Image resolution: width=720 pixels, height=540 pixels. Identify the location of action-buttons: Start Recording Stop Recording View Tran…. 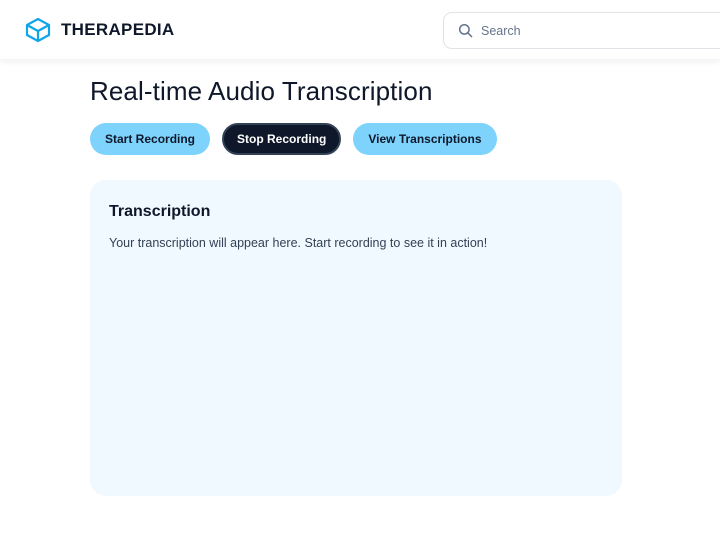
(293, 139).